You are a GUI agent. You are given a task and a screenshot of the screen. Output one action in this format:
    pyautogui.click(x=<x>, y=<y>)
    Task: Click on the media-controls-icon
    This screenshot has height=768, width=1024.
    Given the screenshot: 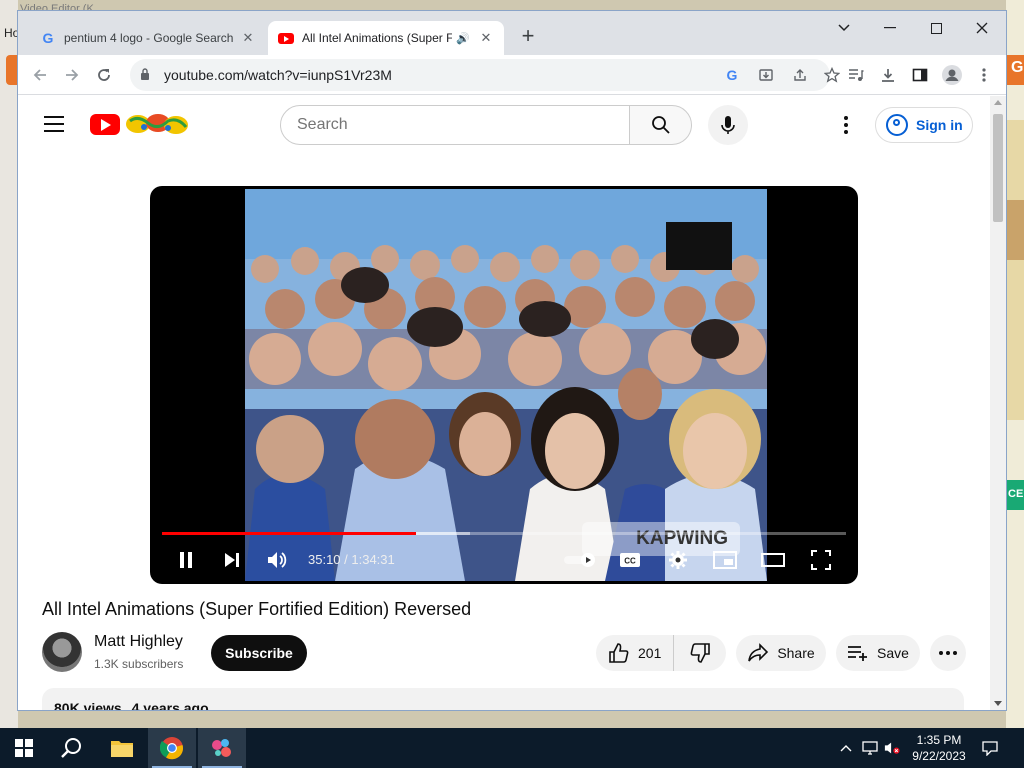 What is the action you would take?
    pyautogui.click(x=856, y=75)
    